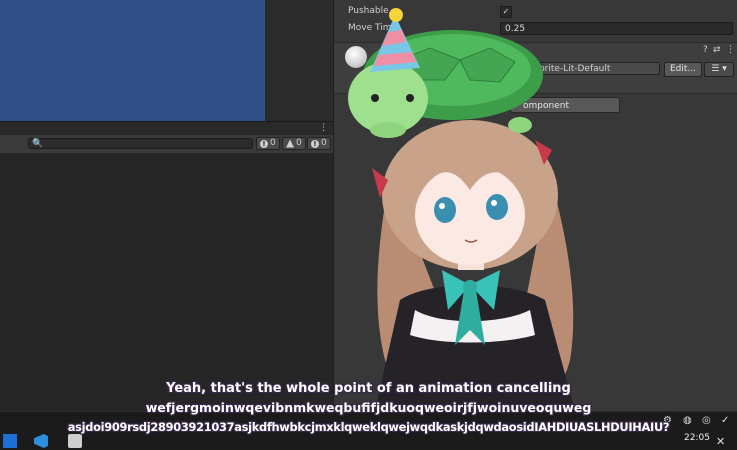 This screenshot has height=450, width=737. What do you see at coordinates (264, 143) in the screenshot?
I see `error-icon: !` at bounding box center [264, 143].